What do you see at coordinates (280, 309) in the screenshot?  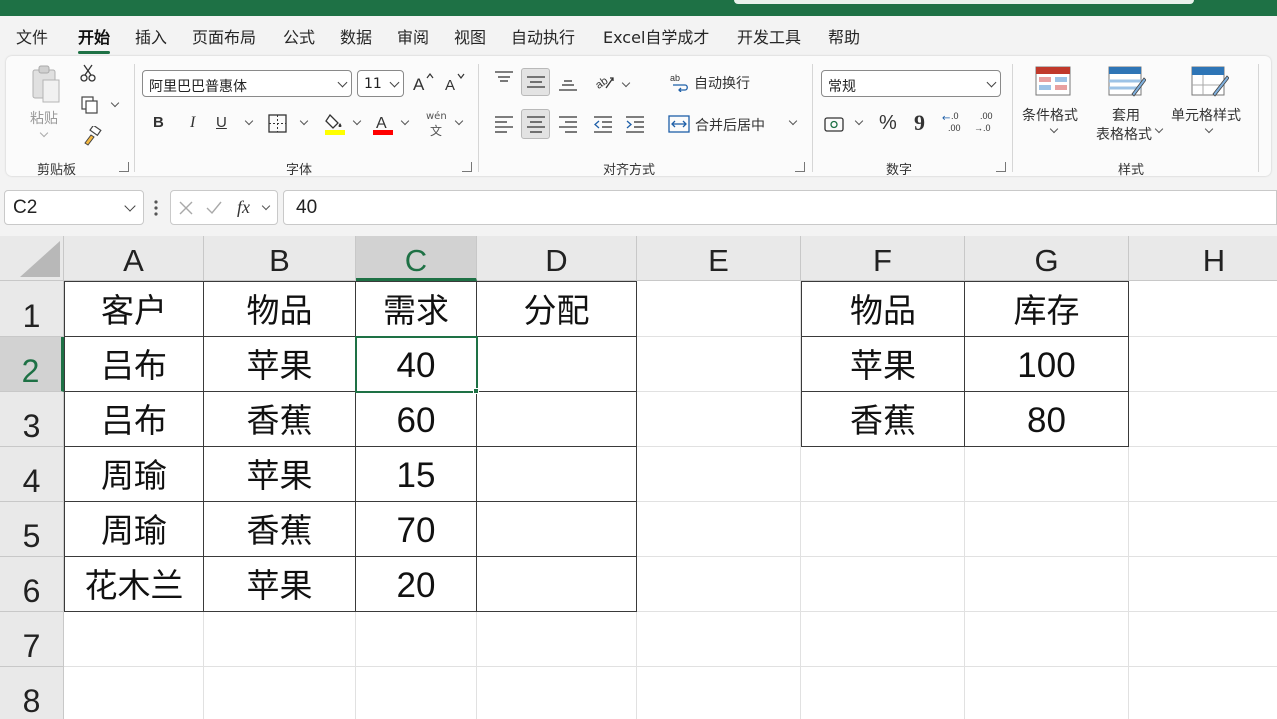 I see `table-header-cell: 物品` at bounding box center [280, 309].